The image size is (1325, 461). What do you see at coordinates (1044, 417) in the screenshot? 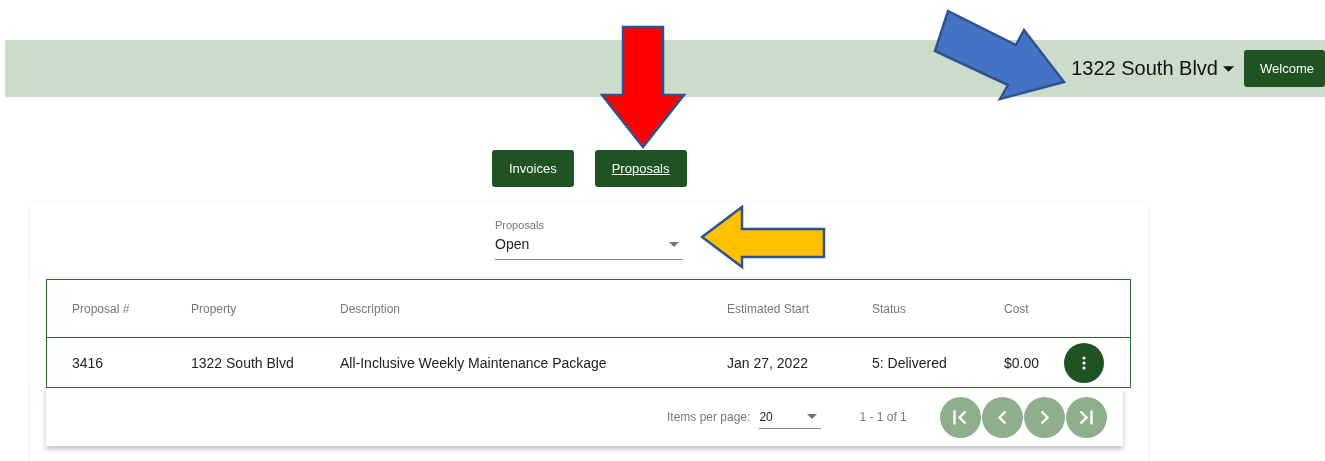
I see `chevron-right-icon` at bounding box center [1044, 417].